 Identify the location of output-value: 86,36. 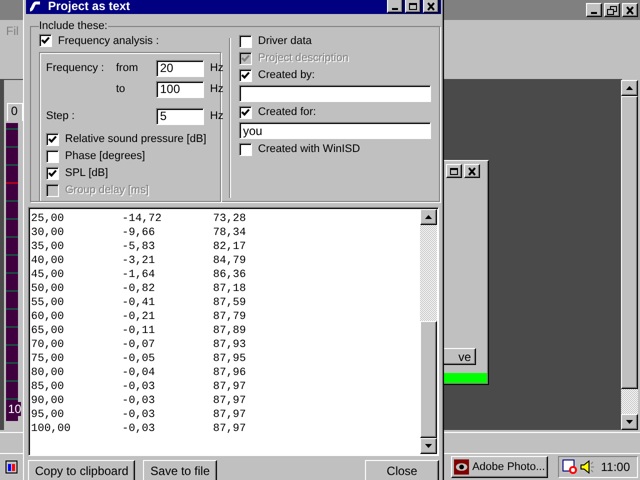
(230, 275).